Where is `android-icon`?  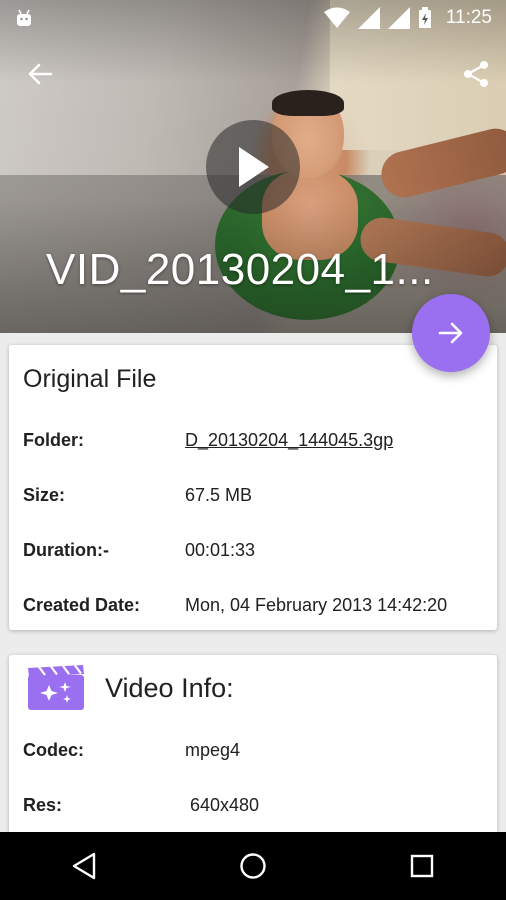
android-icon is located at coordinates (24, 17).